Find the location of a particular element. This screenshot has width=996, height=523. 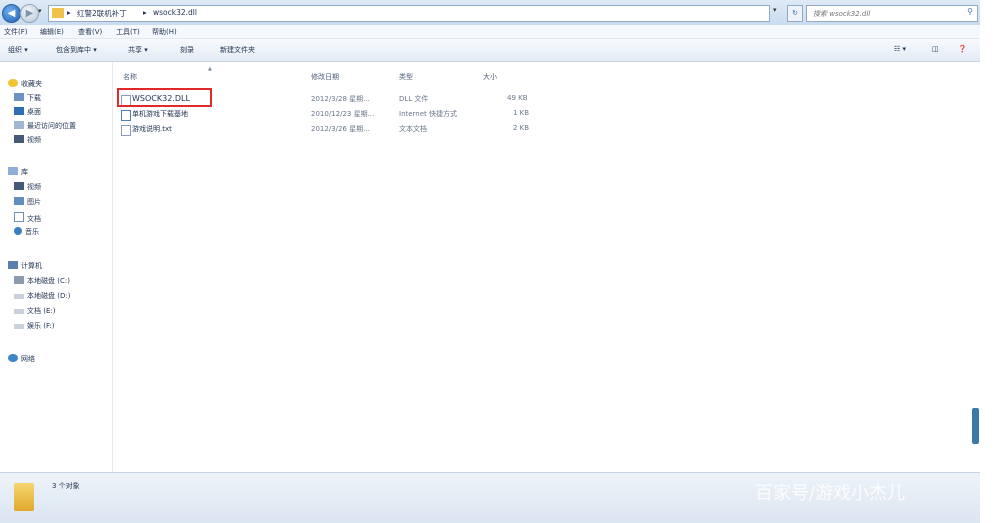

column-header-name: 名称 is located at coordinates (130, 77).